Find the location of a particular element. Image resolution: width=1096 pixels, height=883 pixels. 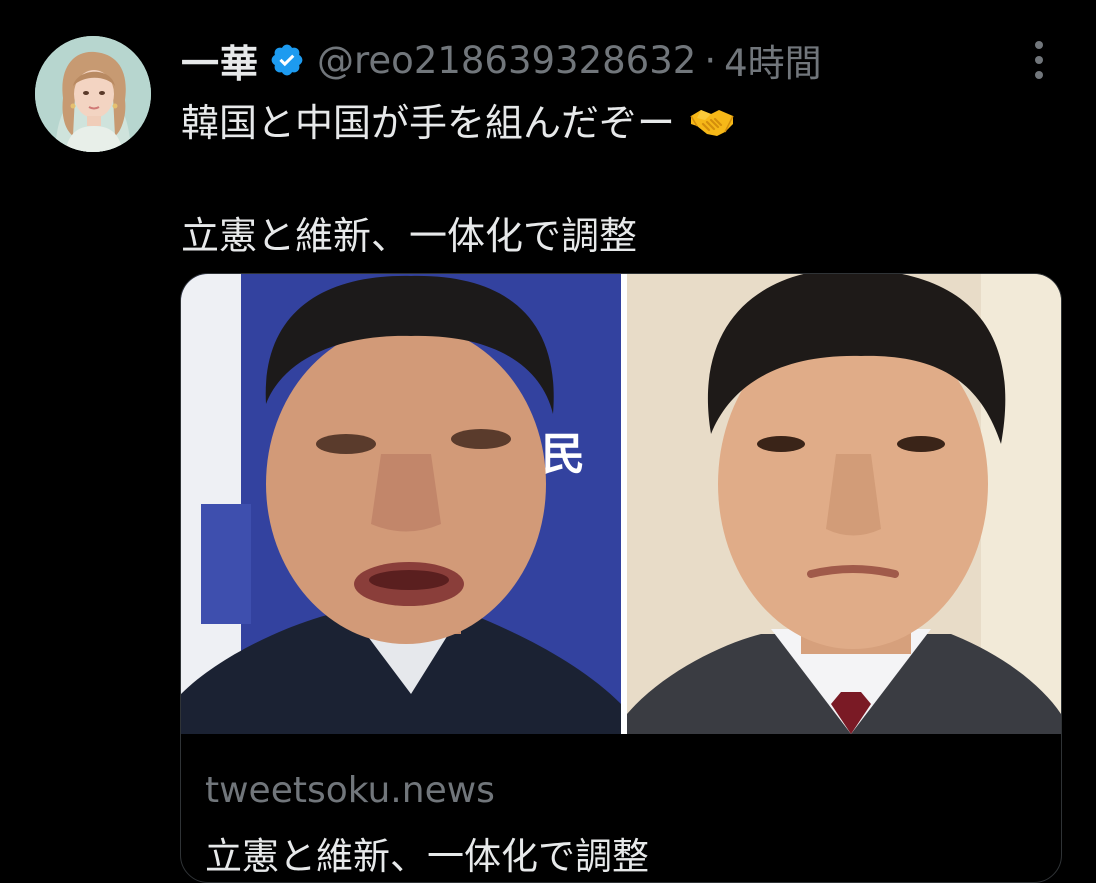

display-name: 一華 is located at coordinates (220, 60).